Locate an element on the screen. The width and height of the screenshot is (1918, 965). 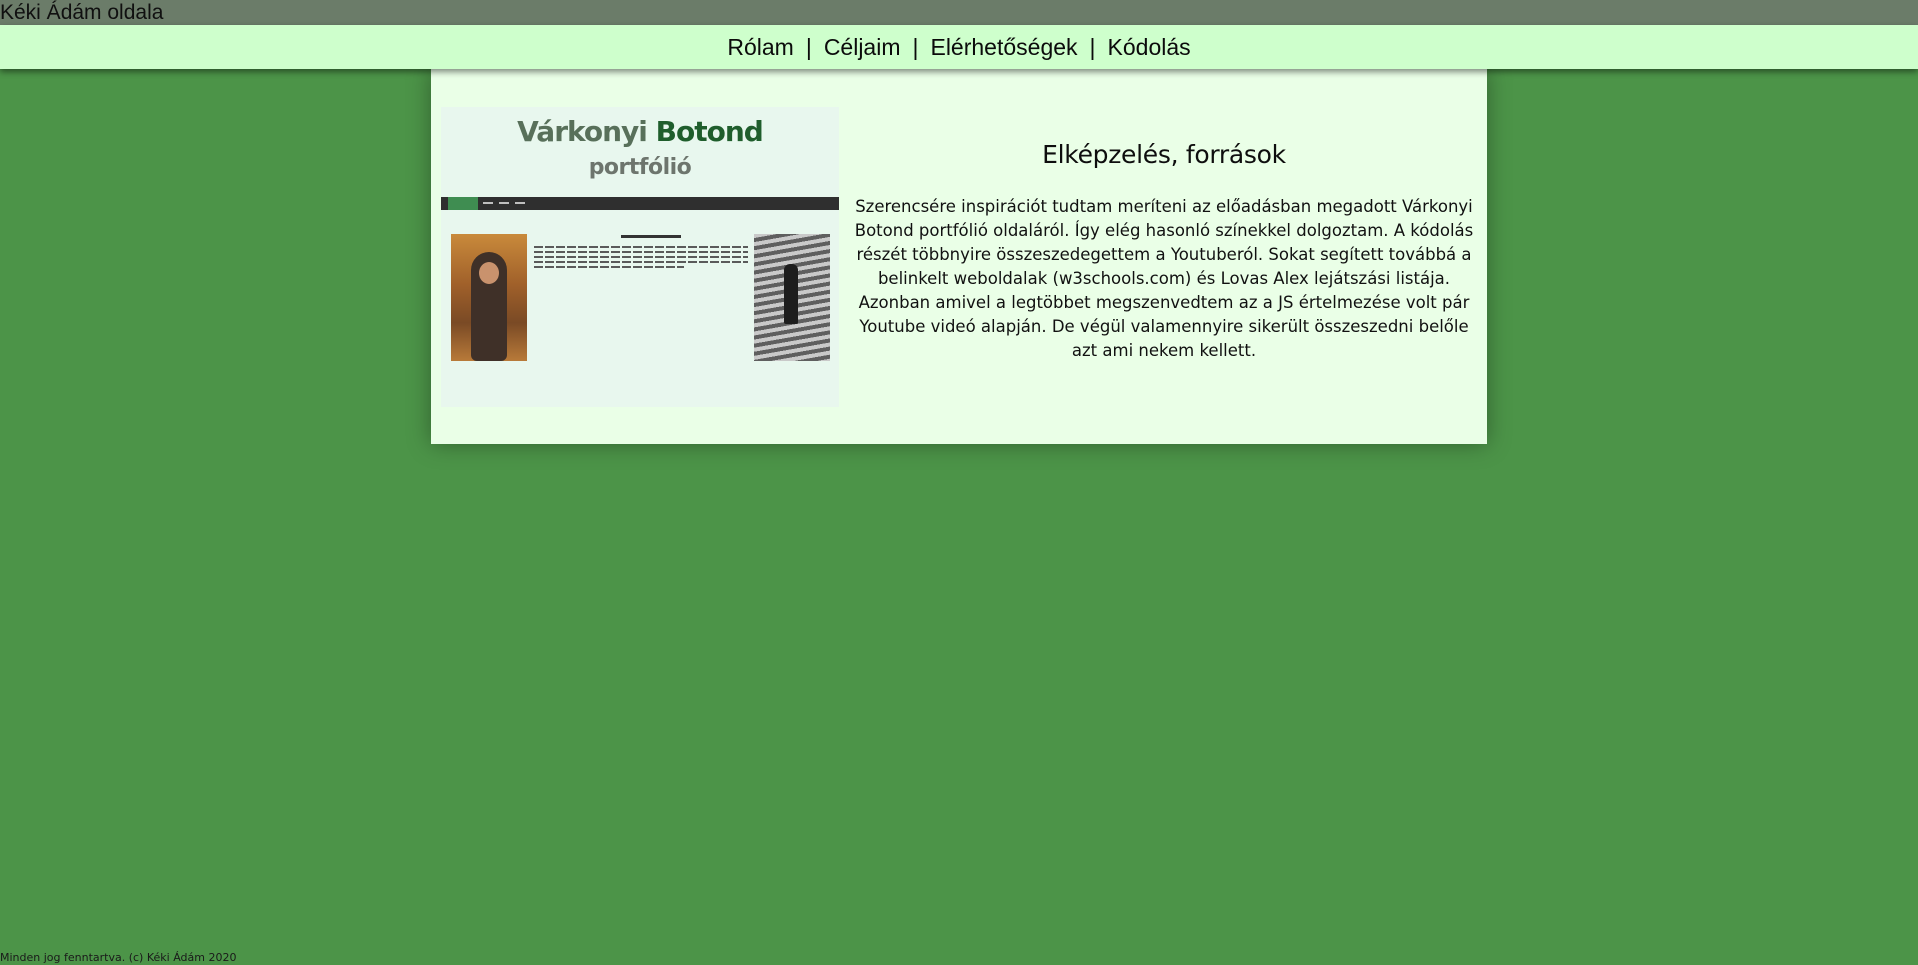
screenshot-title-first: Várkonyi is located at coordinates (582, 131).